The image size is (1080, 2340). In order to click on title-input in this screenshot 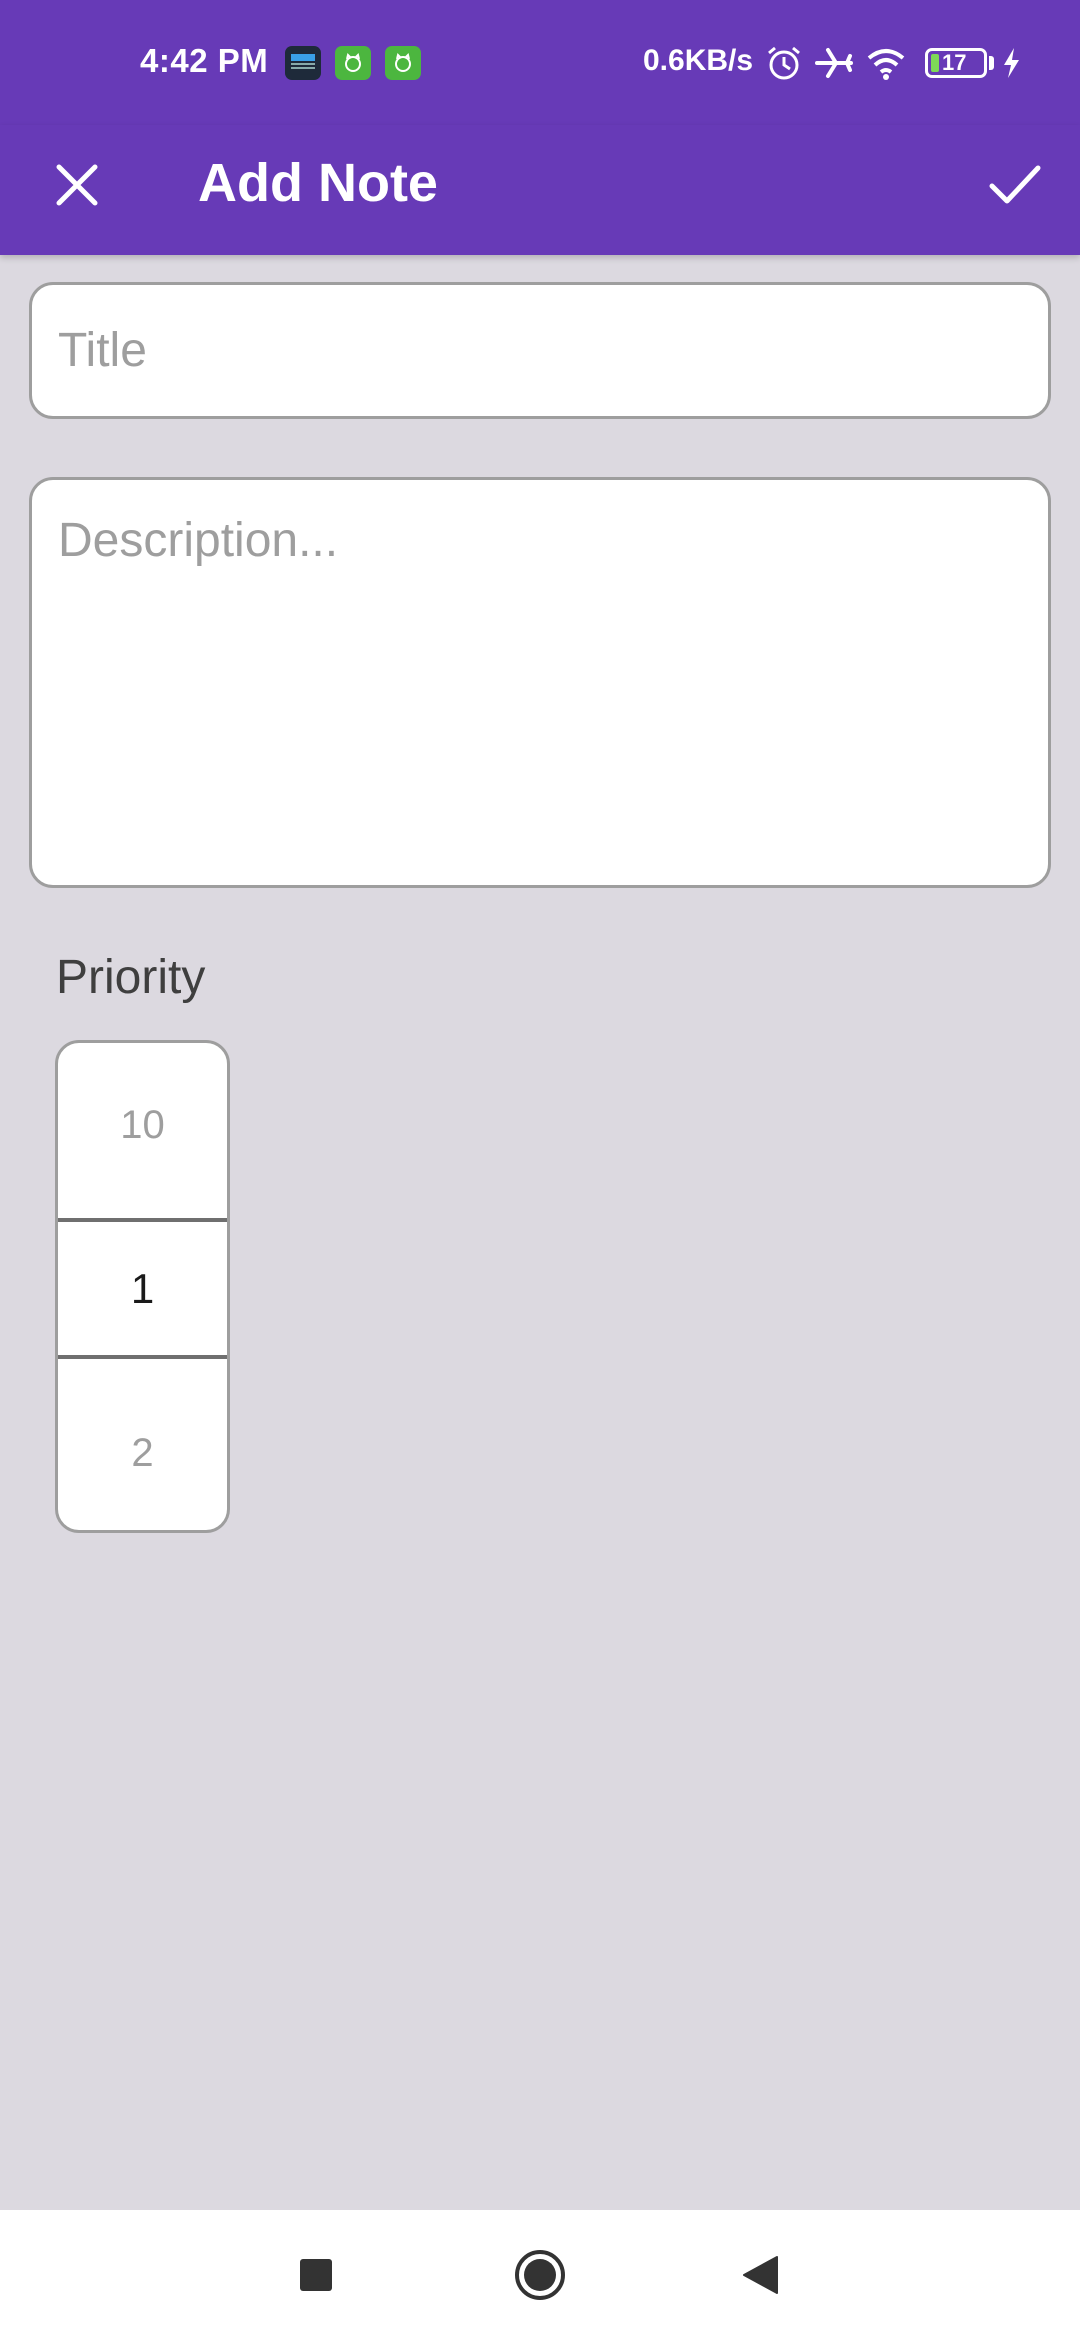, I will do `click(540, 350)`.